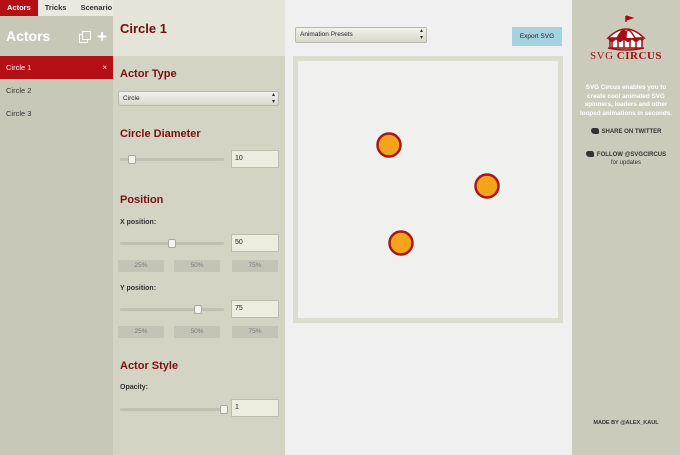 This screenshot has width=680, height=455. What do you see at coordinates (56, 36) in the screenshot?
I see `actors-header: Actors +` at bounding box center [56, 36].